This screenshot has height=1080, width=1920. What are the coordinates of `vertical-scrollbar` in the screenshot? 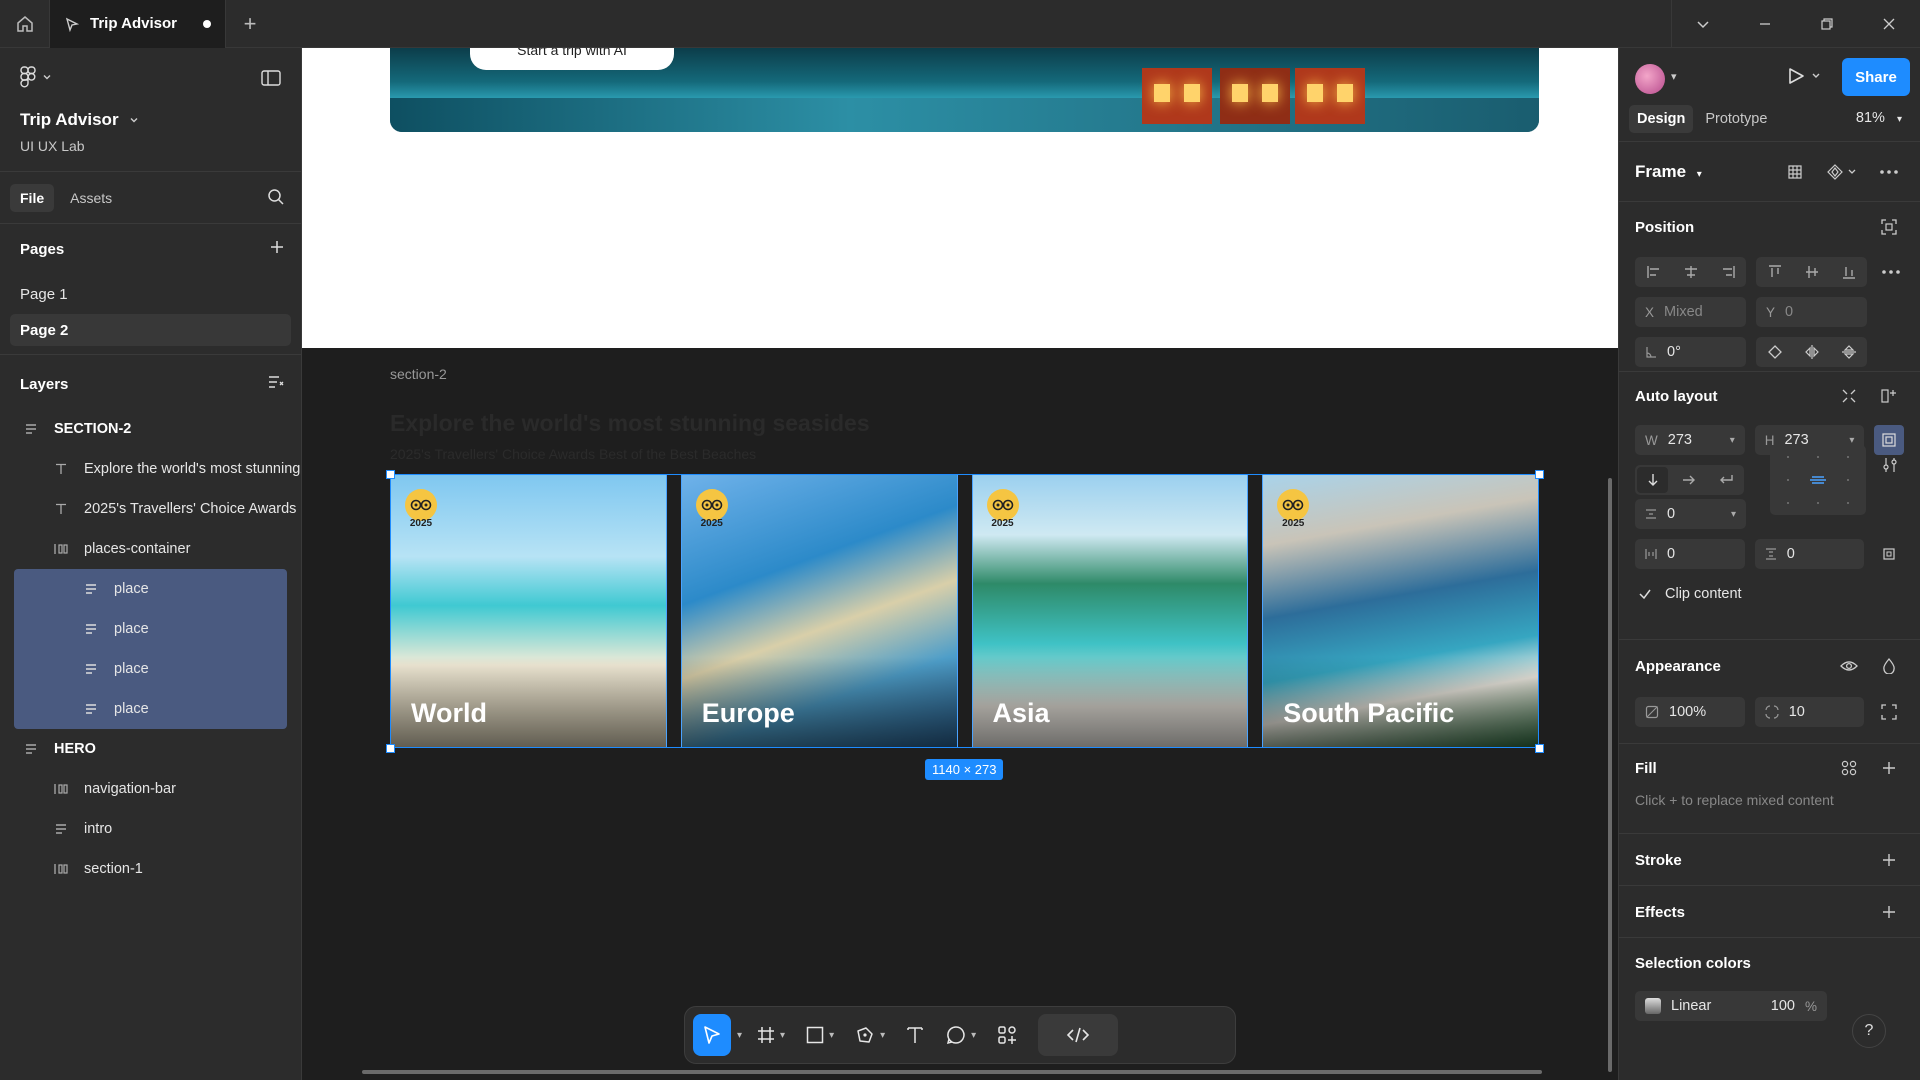 It's located at (1610, 775).